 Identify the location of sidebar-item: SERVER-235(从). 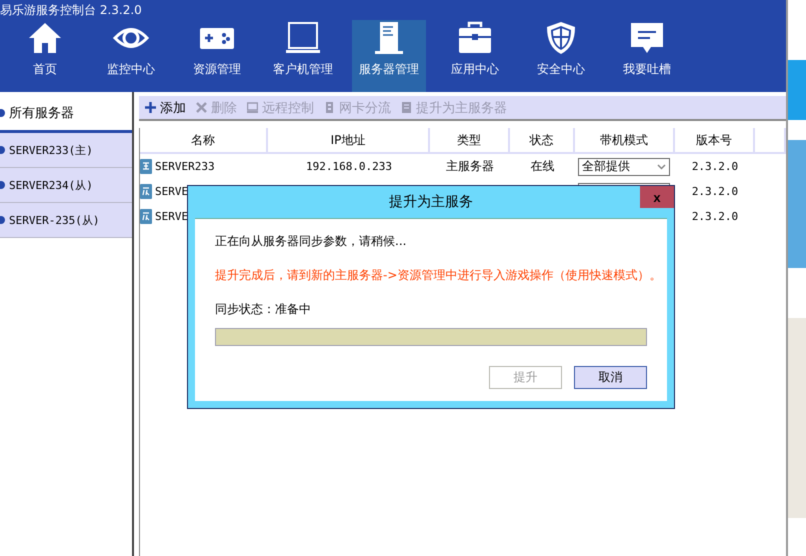
(66, 220).